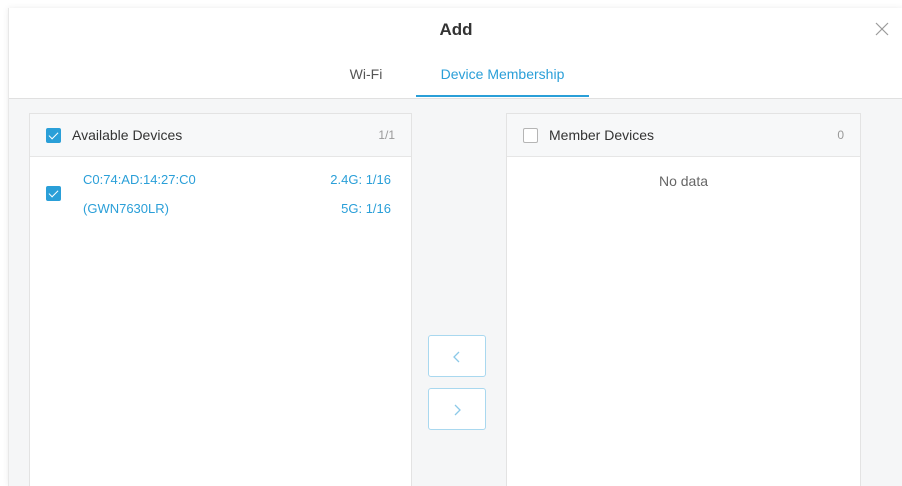 Image resolution: width=902 pixels, height=486 pixels. I want to click on available-devices-header: Available Devices 1/1, so click(220, 135).